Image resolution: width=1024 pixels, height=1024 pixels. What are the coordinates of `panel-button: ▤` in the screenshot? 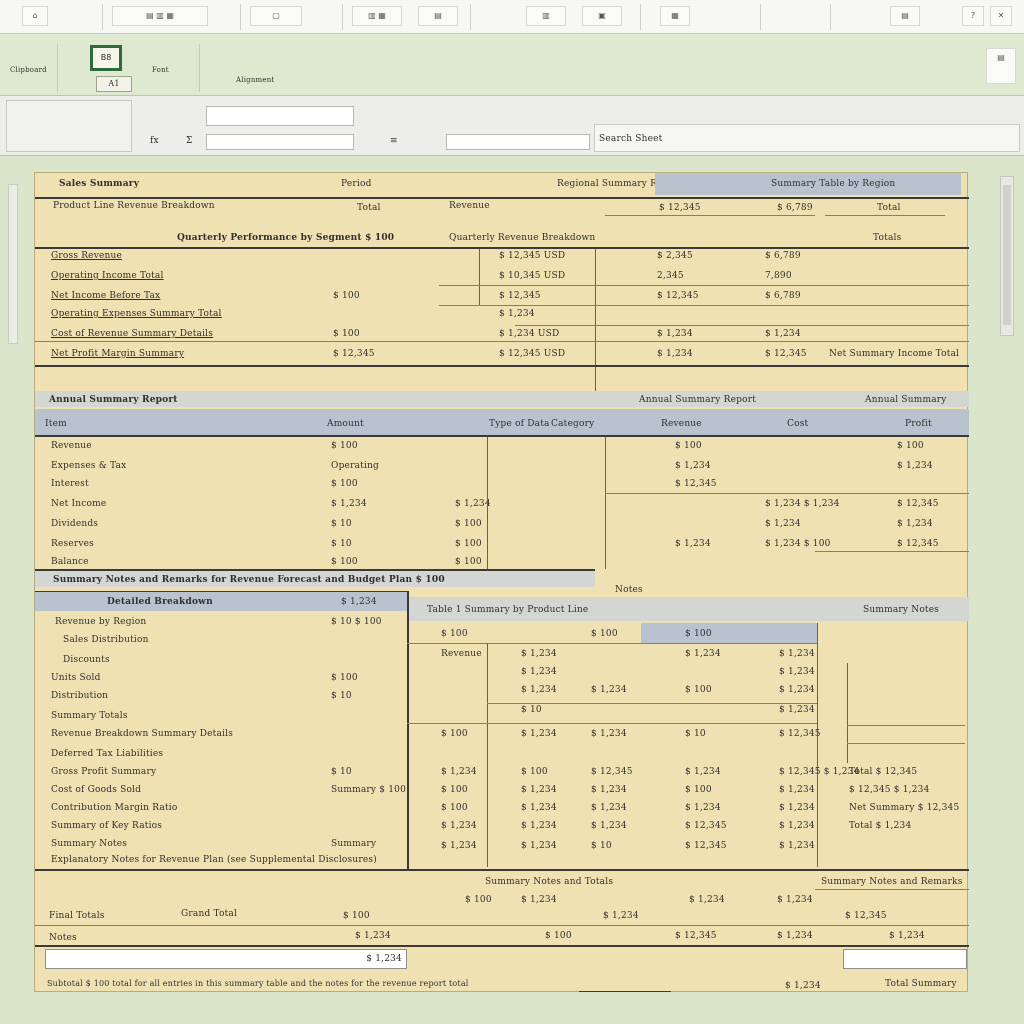 It's located at (905, 16).